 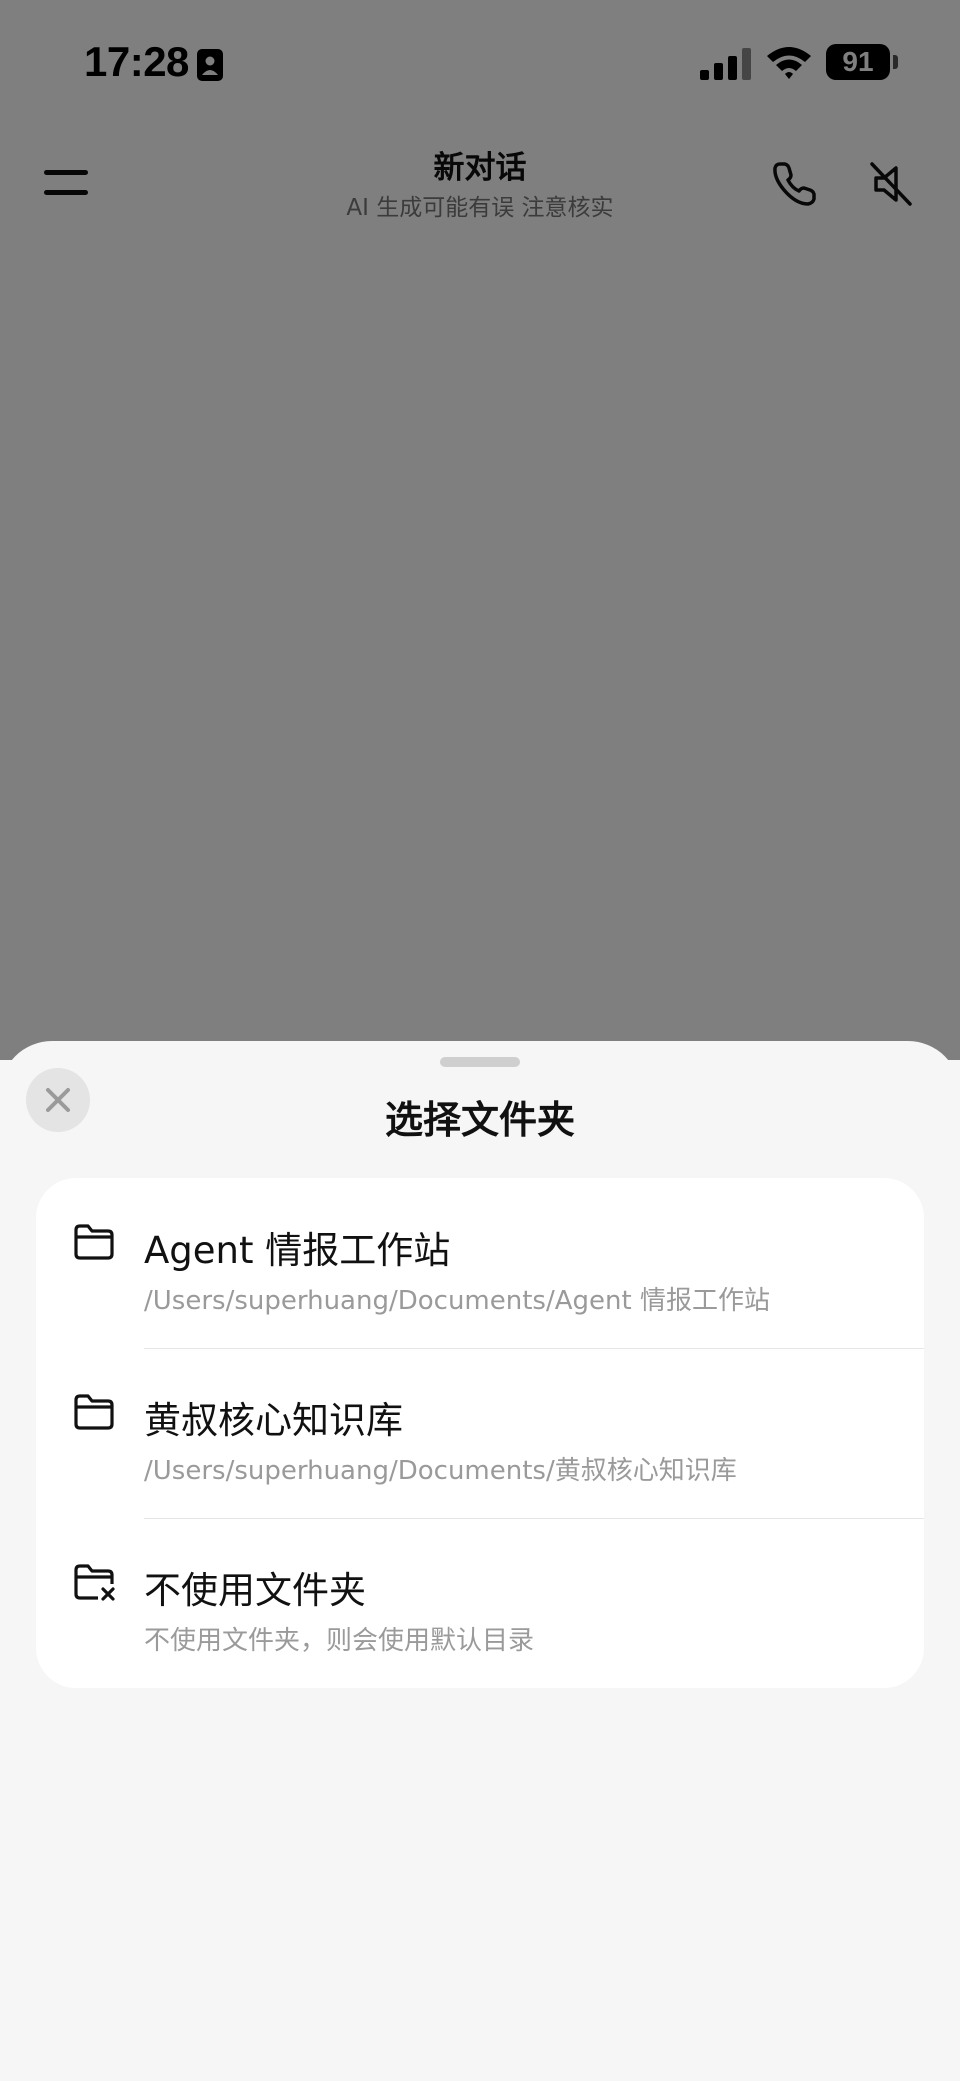 What do you see at coordinates (94, 1582) in the screenshot?
I see `folder-off-icon` at bounding box center [94, 1582].